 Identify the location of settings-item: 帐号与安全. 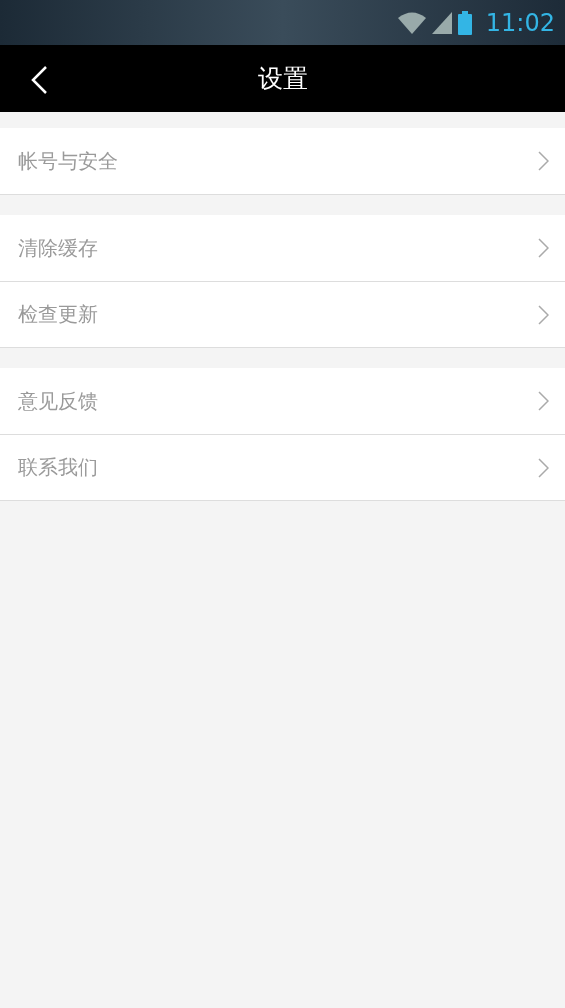
(282, 161).